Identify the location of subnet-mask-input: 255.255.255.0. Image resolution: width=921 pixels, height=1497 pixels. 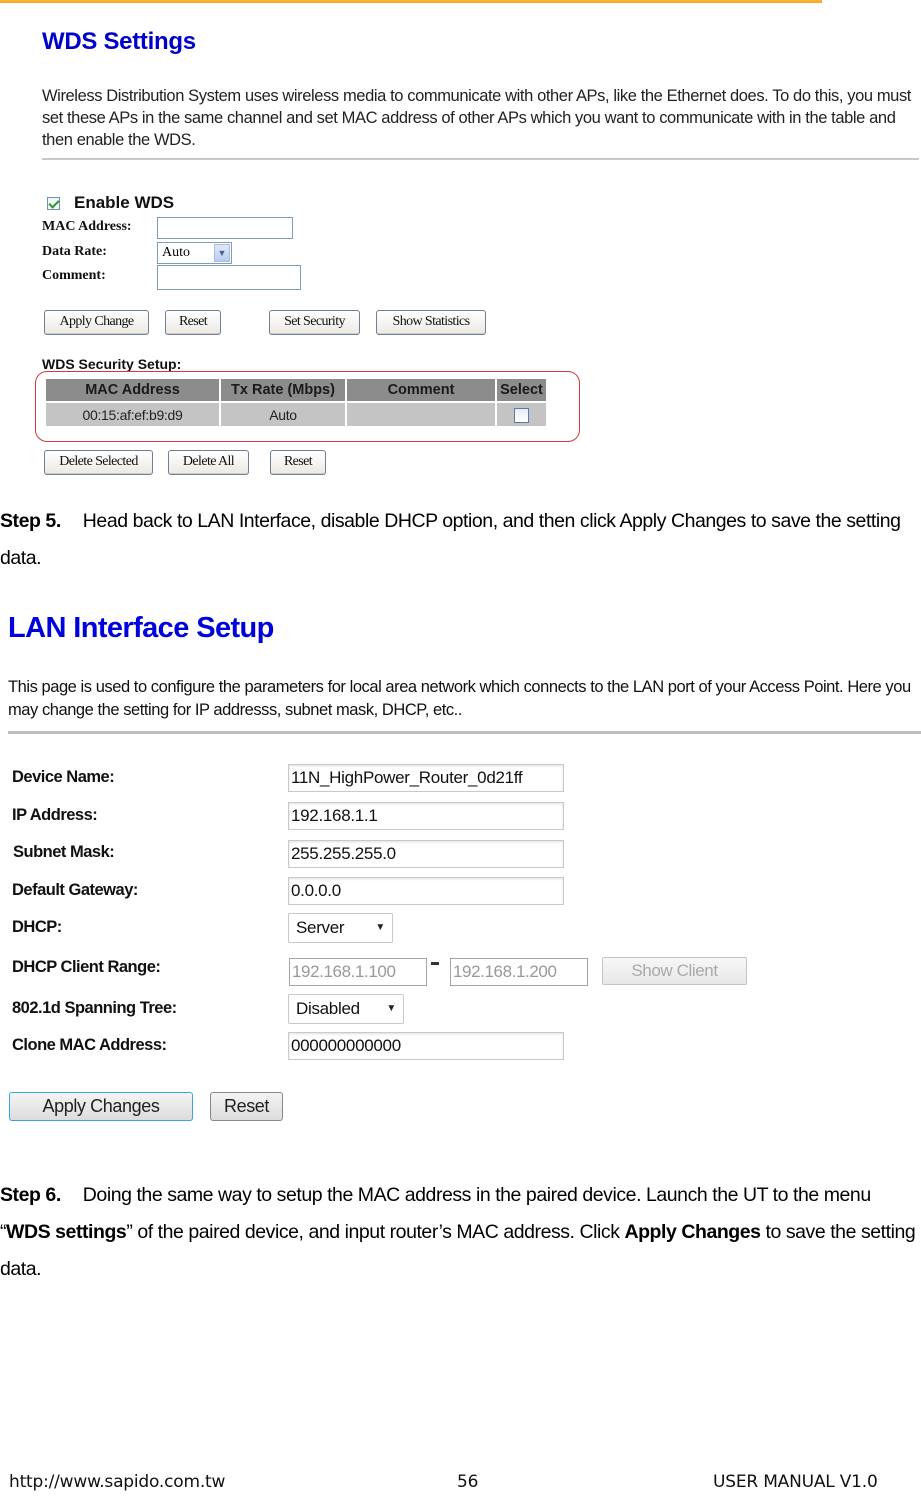
(426, 854).